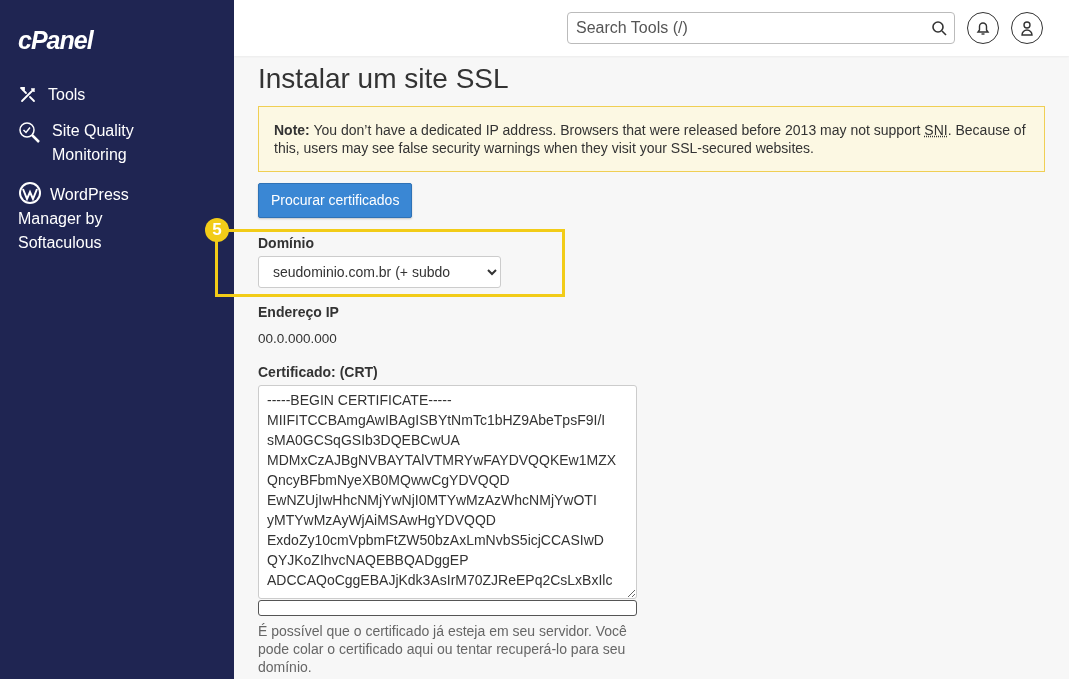 This screenshot has height=679, width=1069. I want to click on notifications-button, so click(983, 28).